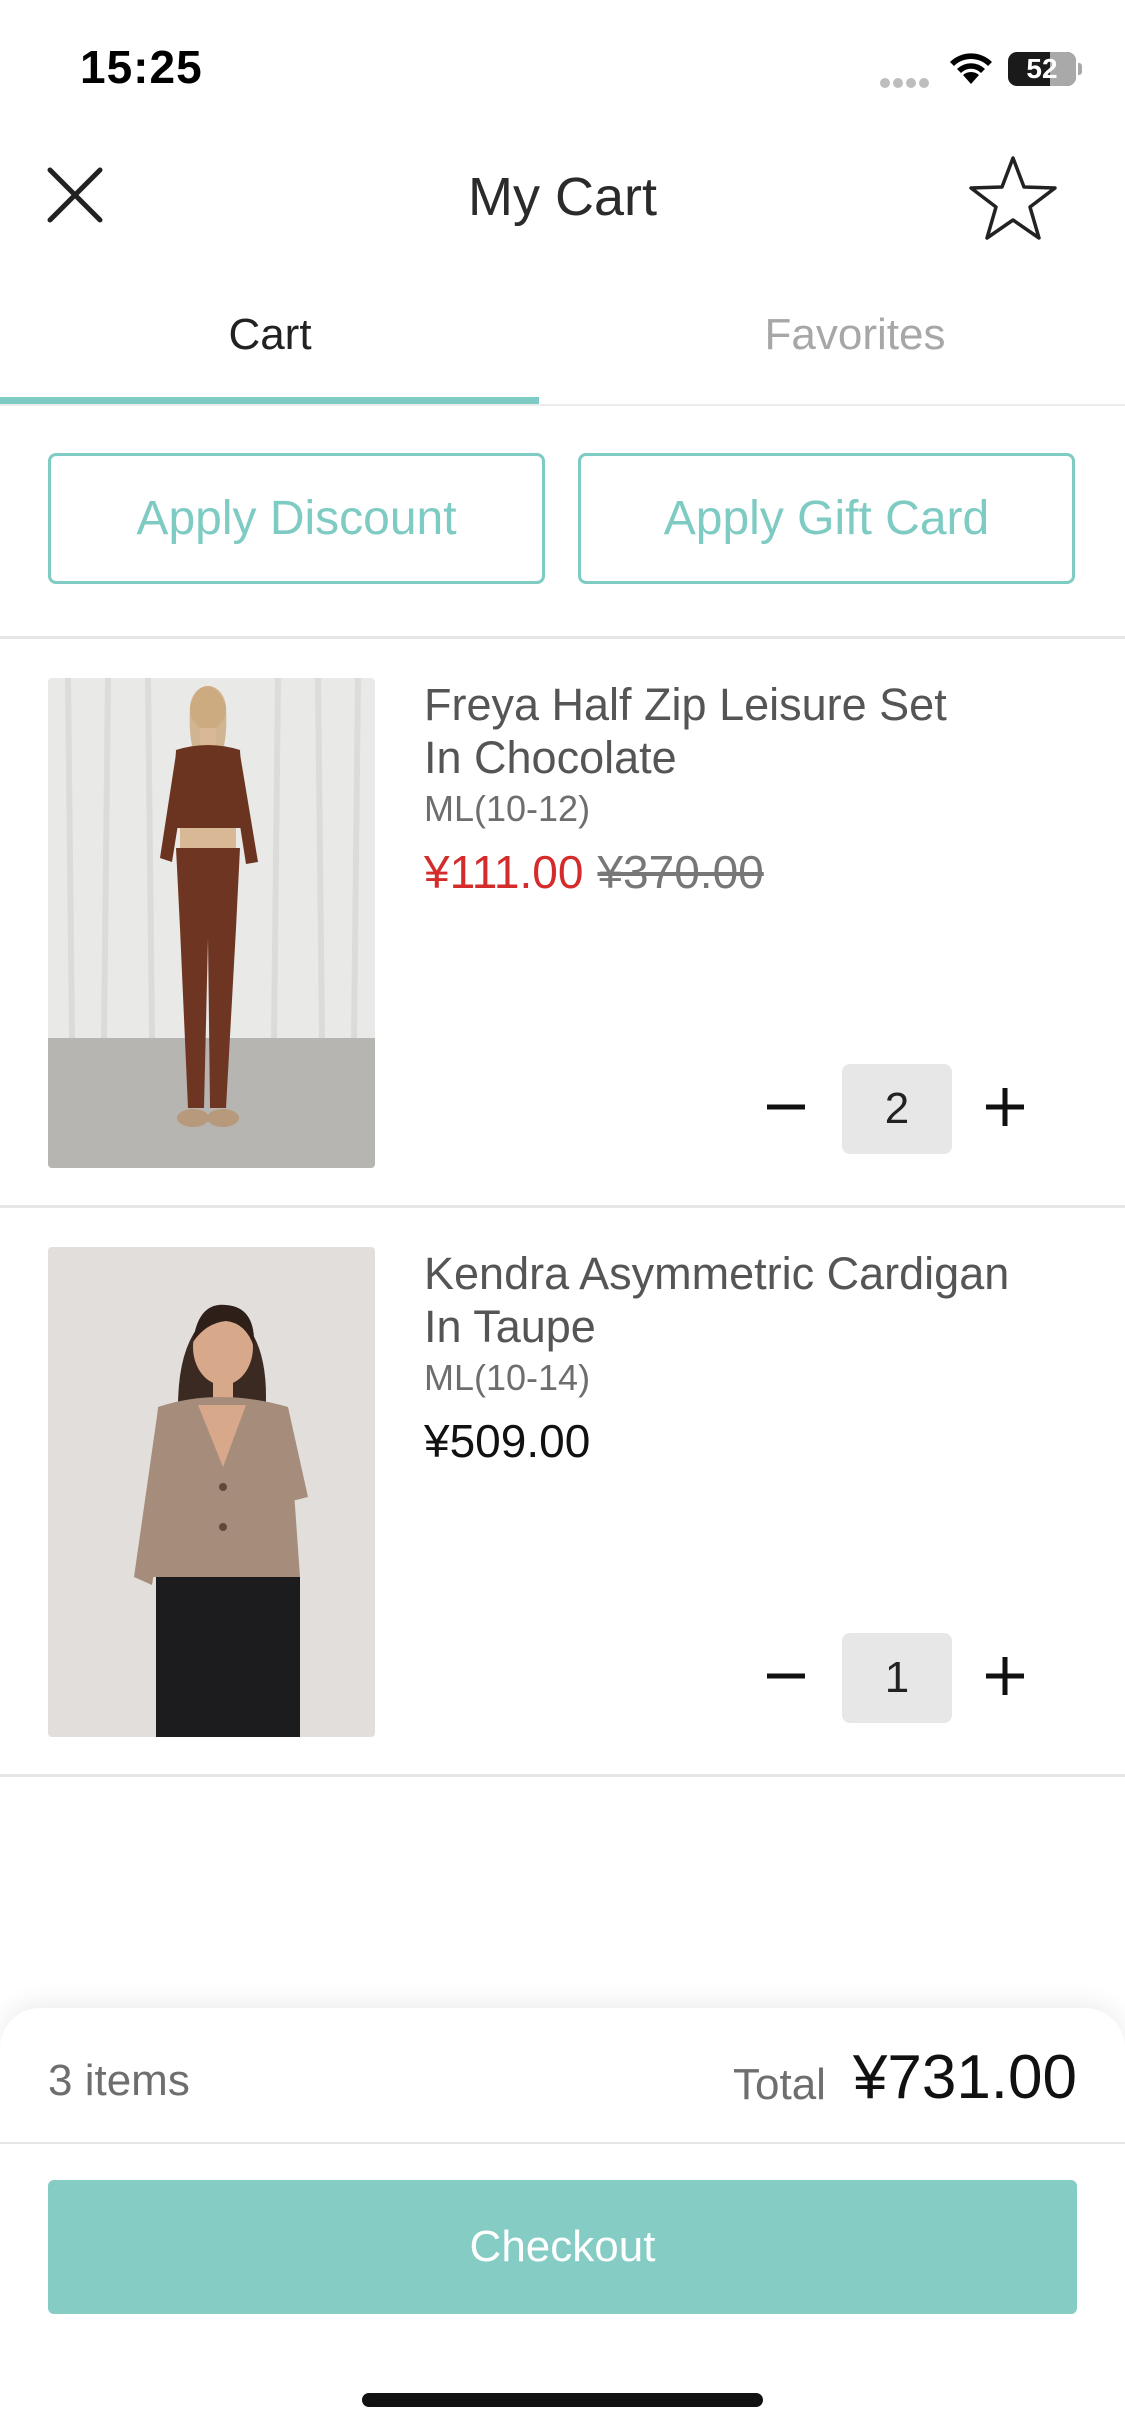 Image resolution: width=1125 pixels, height=2436 pixels. Describe the element at coordinates (562, 197) in the screenshot. I see `page-title: My Cart` at that location.